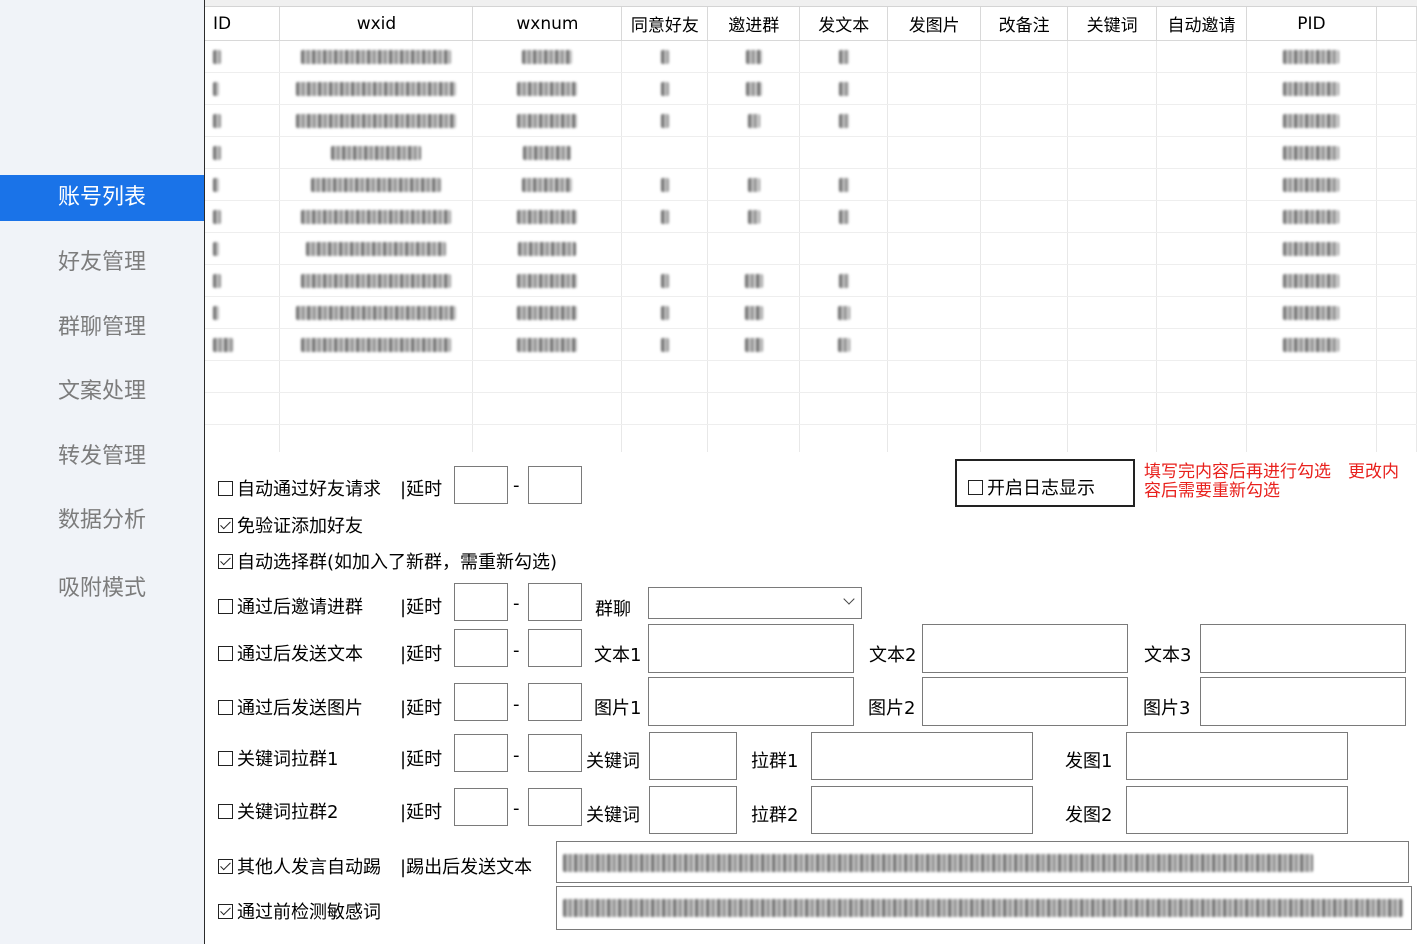  Describe the element at coordinates (922, 810) in the screenshot. I see `pull-group2-input` at that location.